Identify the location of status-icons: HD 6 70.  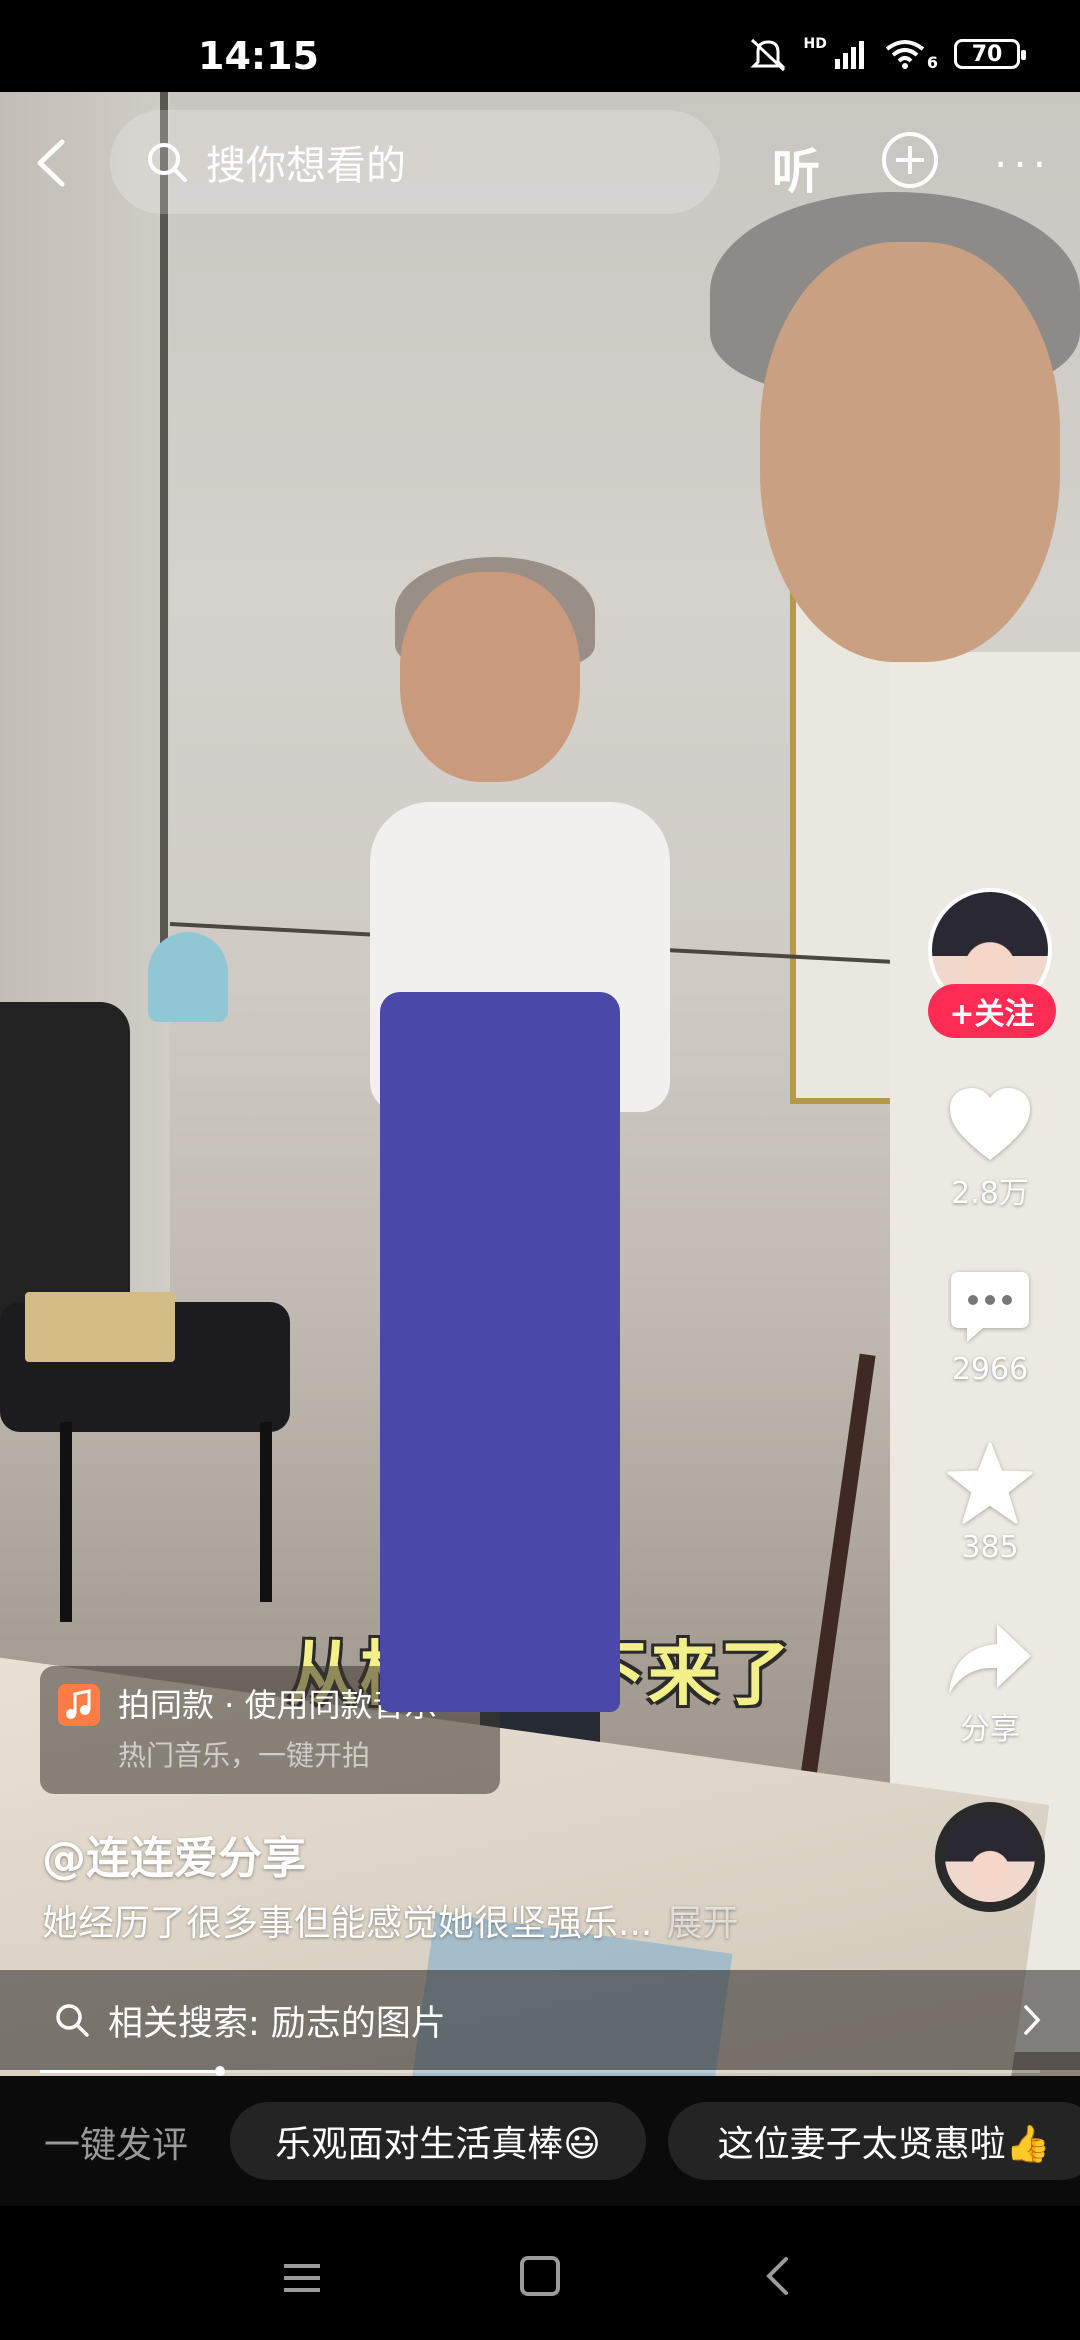
(887, 54).